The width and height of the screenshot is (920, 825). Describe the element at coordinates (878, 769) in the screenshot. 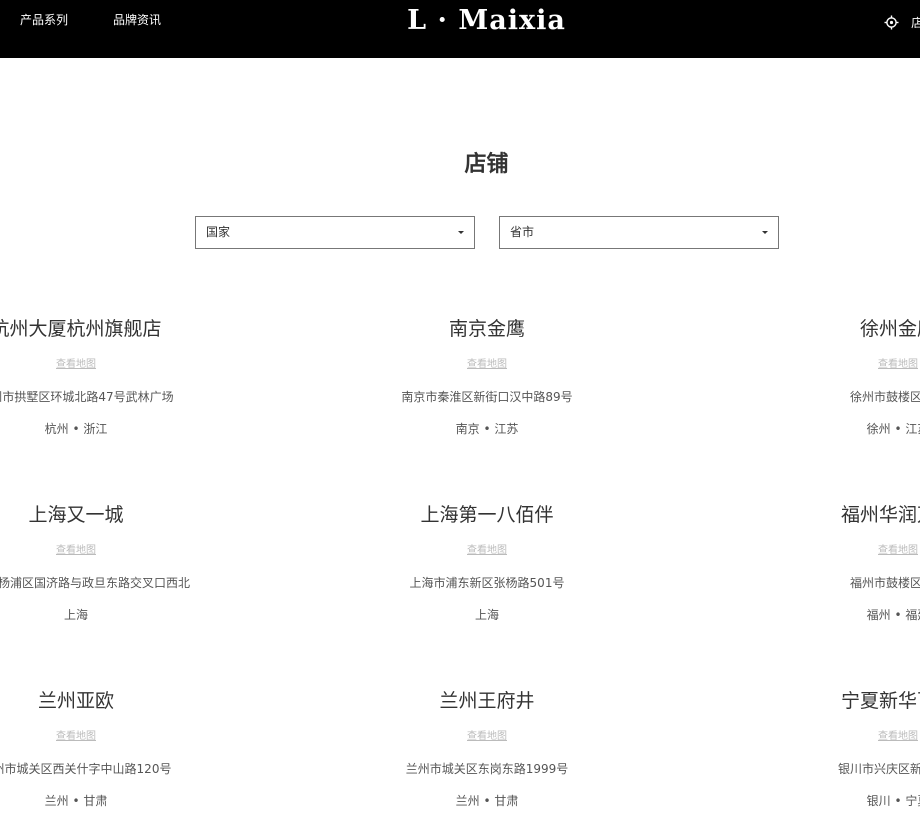

I see `store-address: 银川市兴庆区新华东街` at that location.